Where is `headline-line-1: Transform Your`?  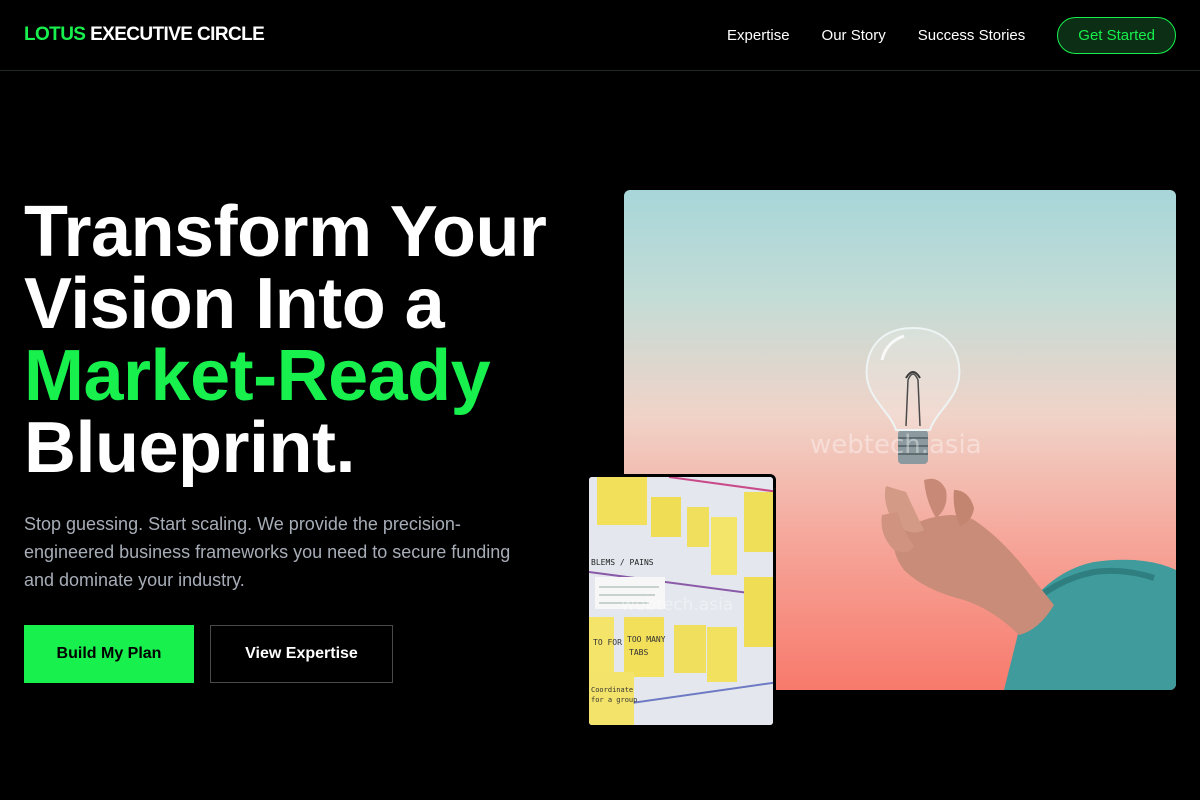
headline-line-1: Transform Your is located at coordinates (285, 232).